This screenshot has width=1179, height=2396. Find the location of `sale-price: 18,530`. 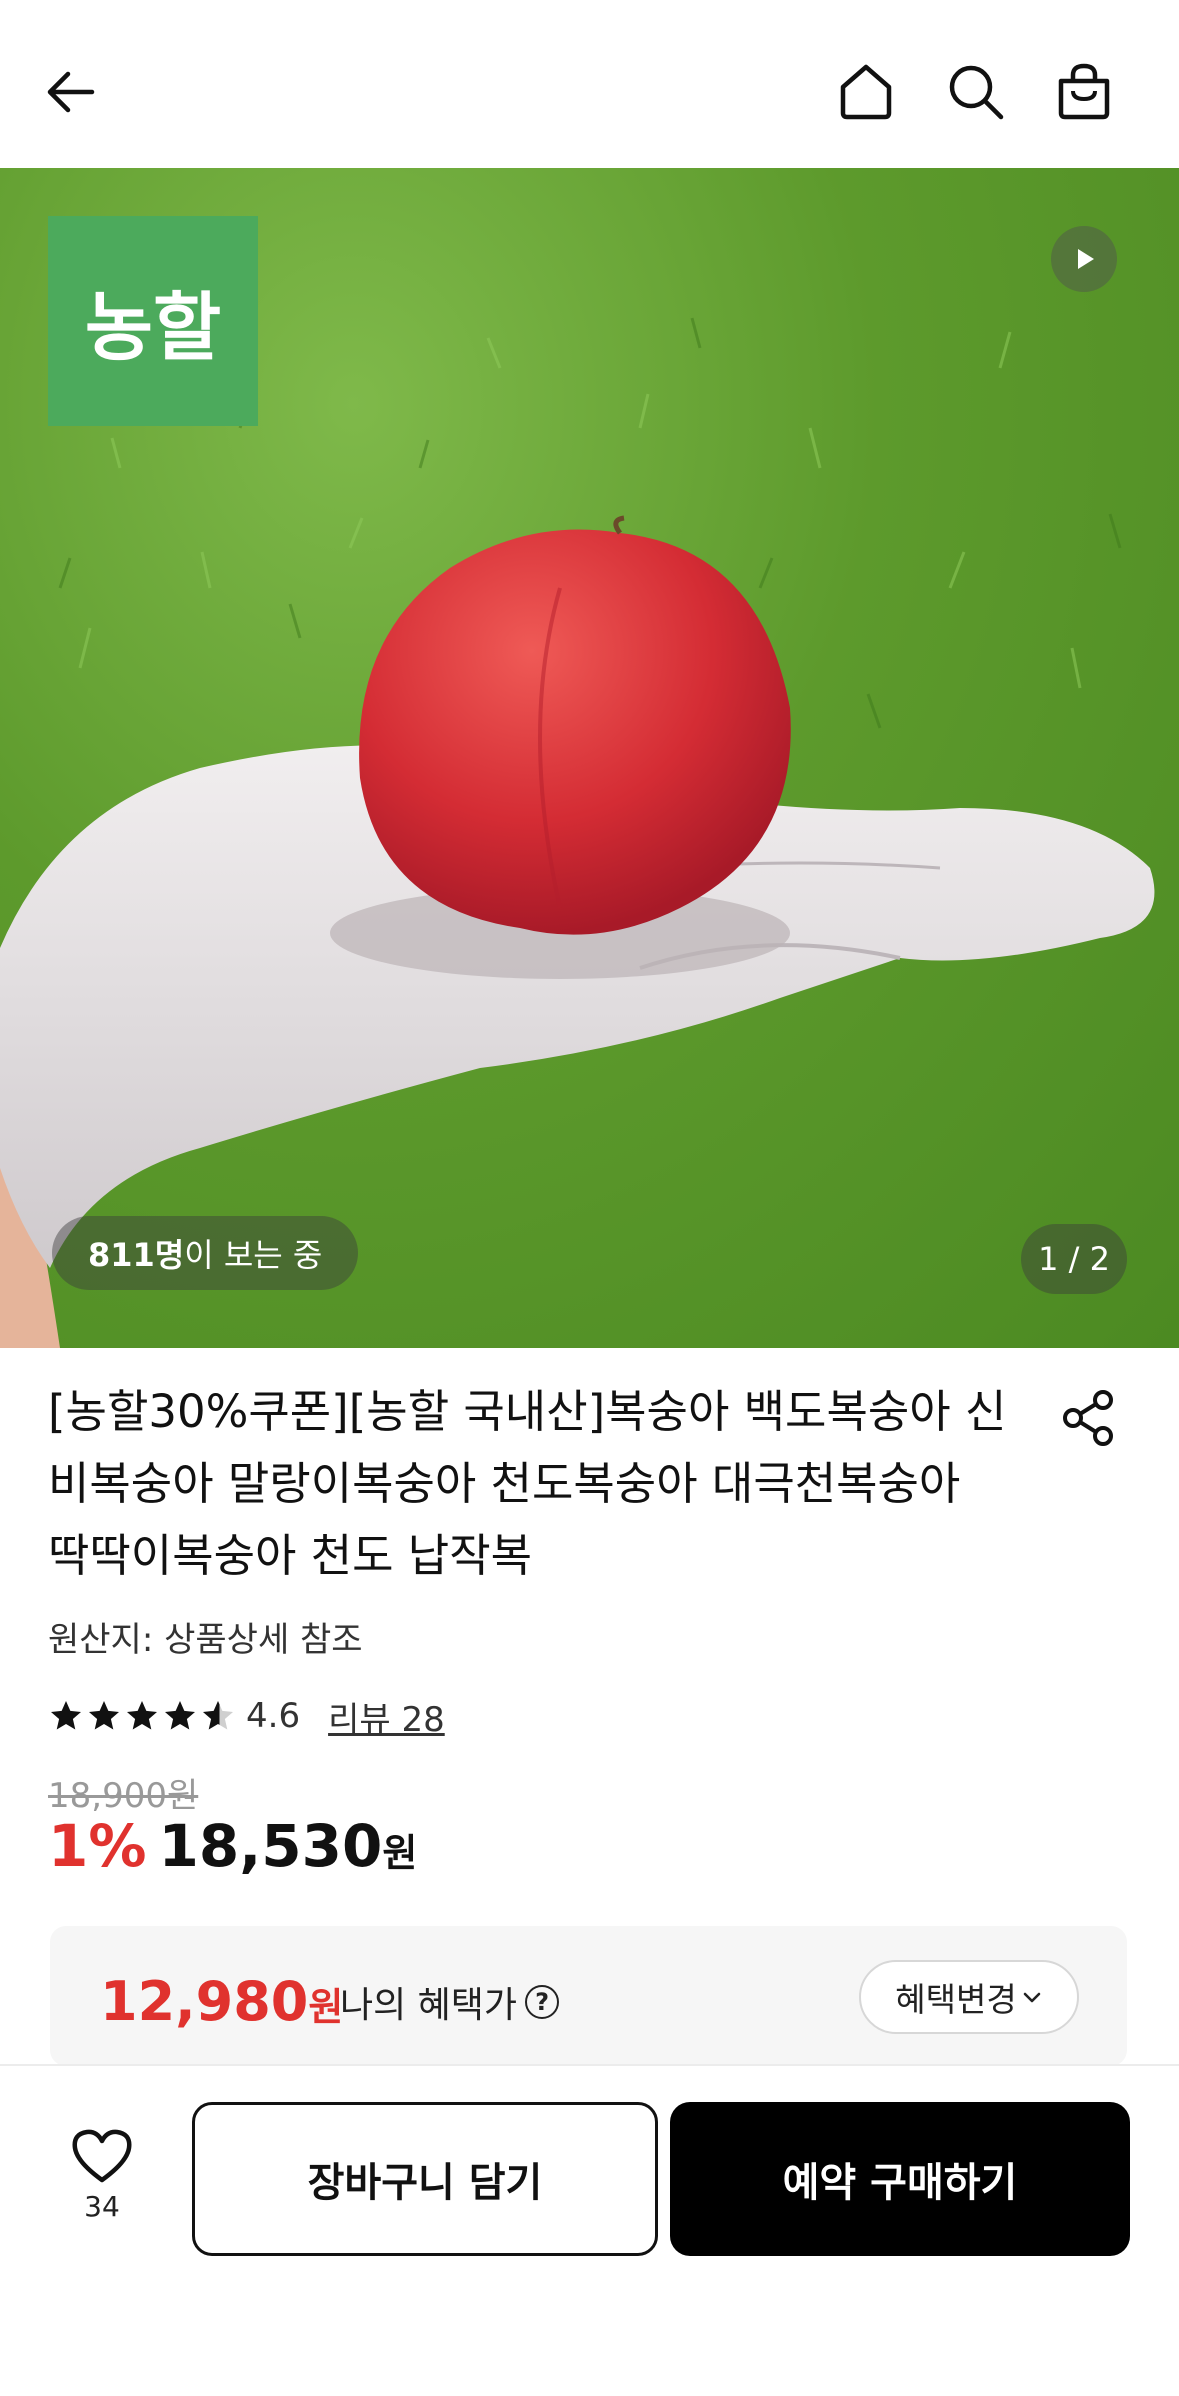

sale-price: 18,530 is located at coordinates (270, 1846).